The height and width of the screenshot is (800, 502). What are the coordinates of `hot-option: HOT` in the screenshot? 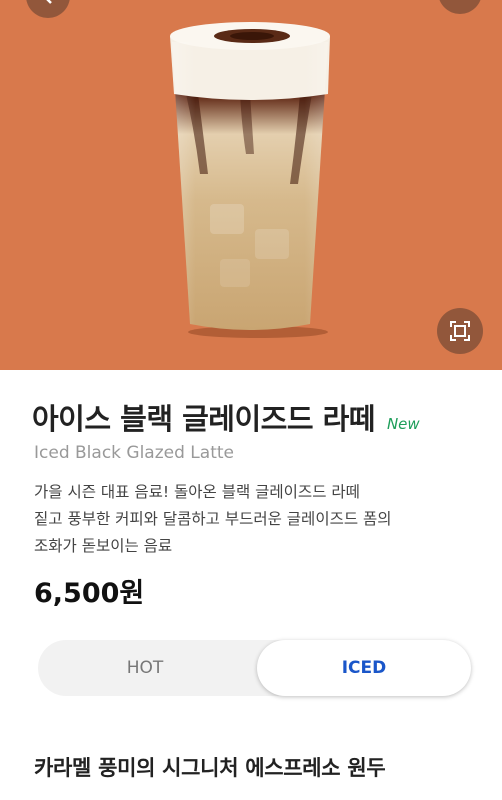 It's located at (145, 668).